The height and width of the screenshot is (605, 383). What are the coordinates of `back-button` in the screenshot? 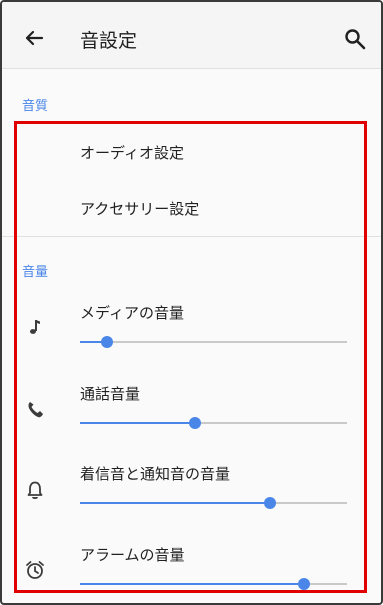 It's located at (34, 38).